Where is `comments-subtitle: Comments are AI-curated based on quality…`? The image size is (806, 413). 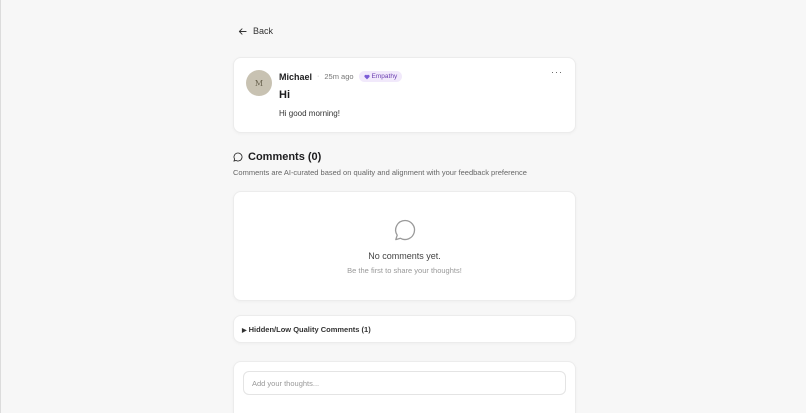 comments-subtitle: Comments are AI-curated based on quality… is located at coordinates (380, 172).